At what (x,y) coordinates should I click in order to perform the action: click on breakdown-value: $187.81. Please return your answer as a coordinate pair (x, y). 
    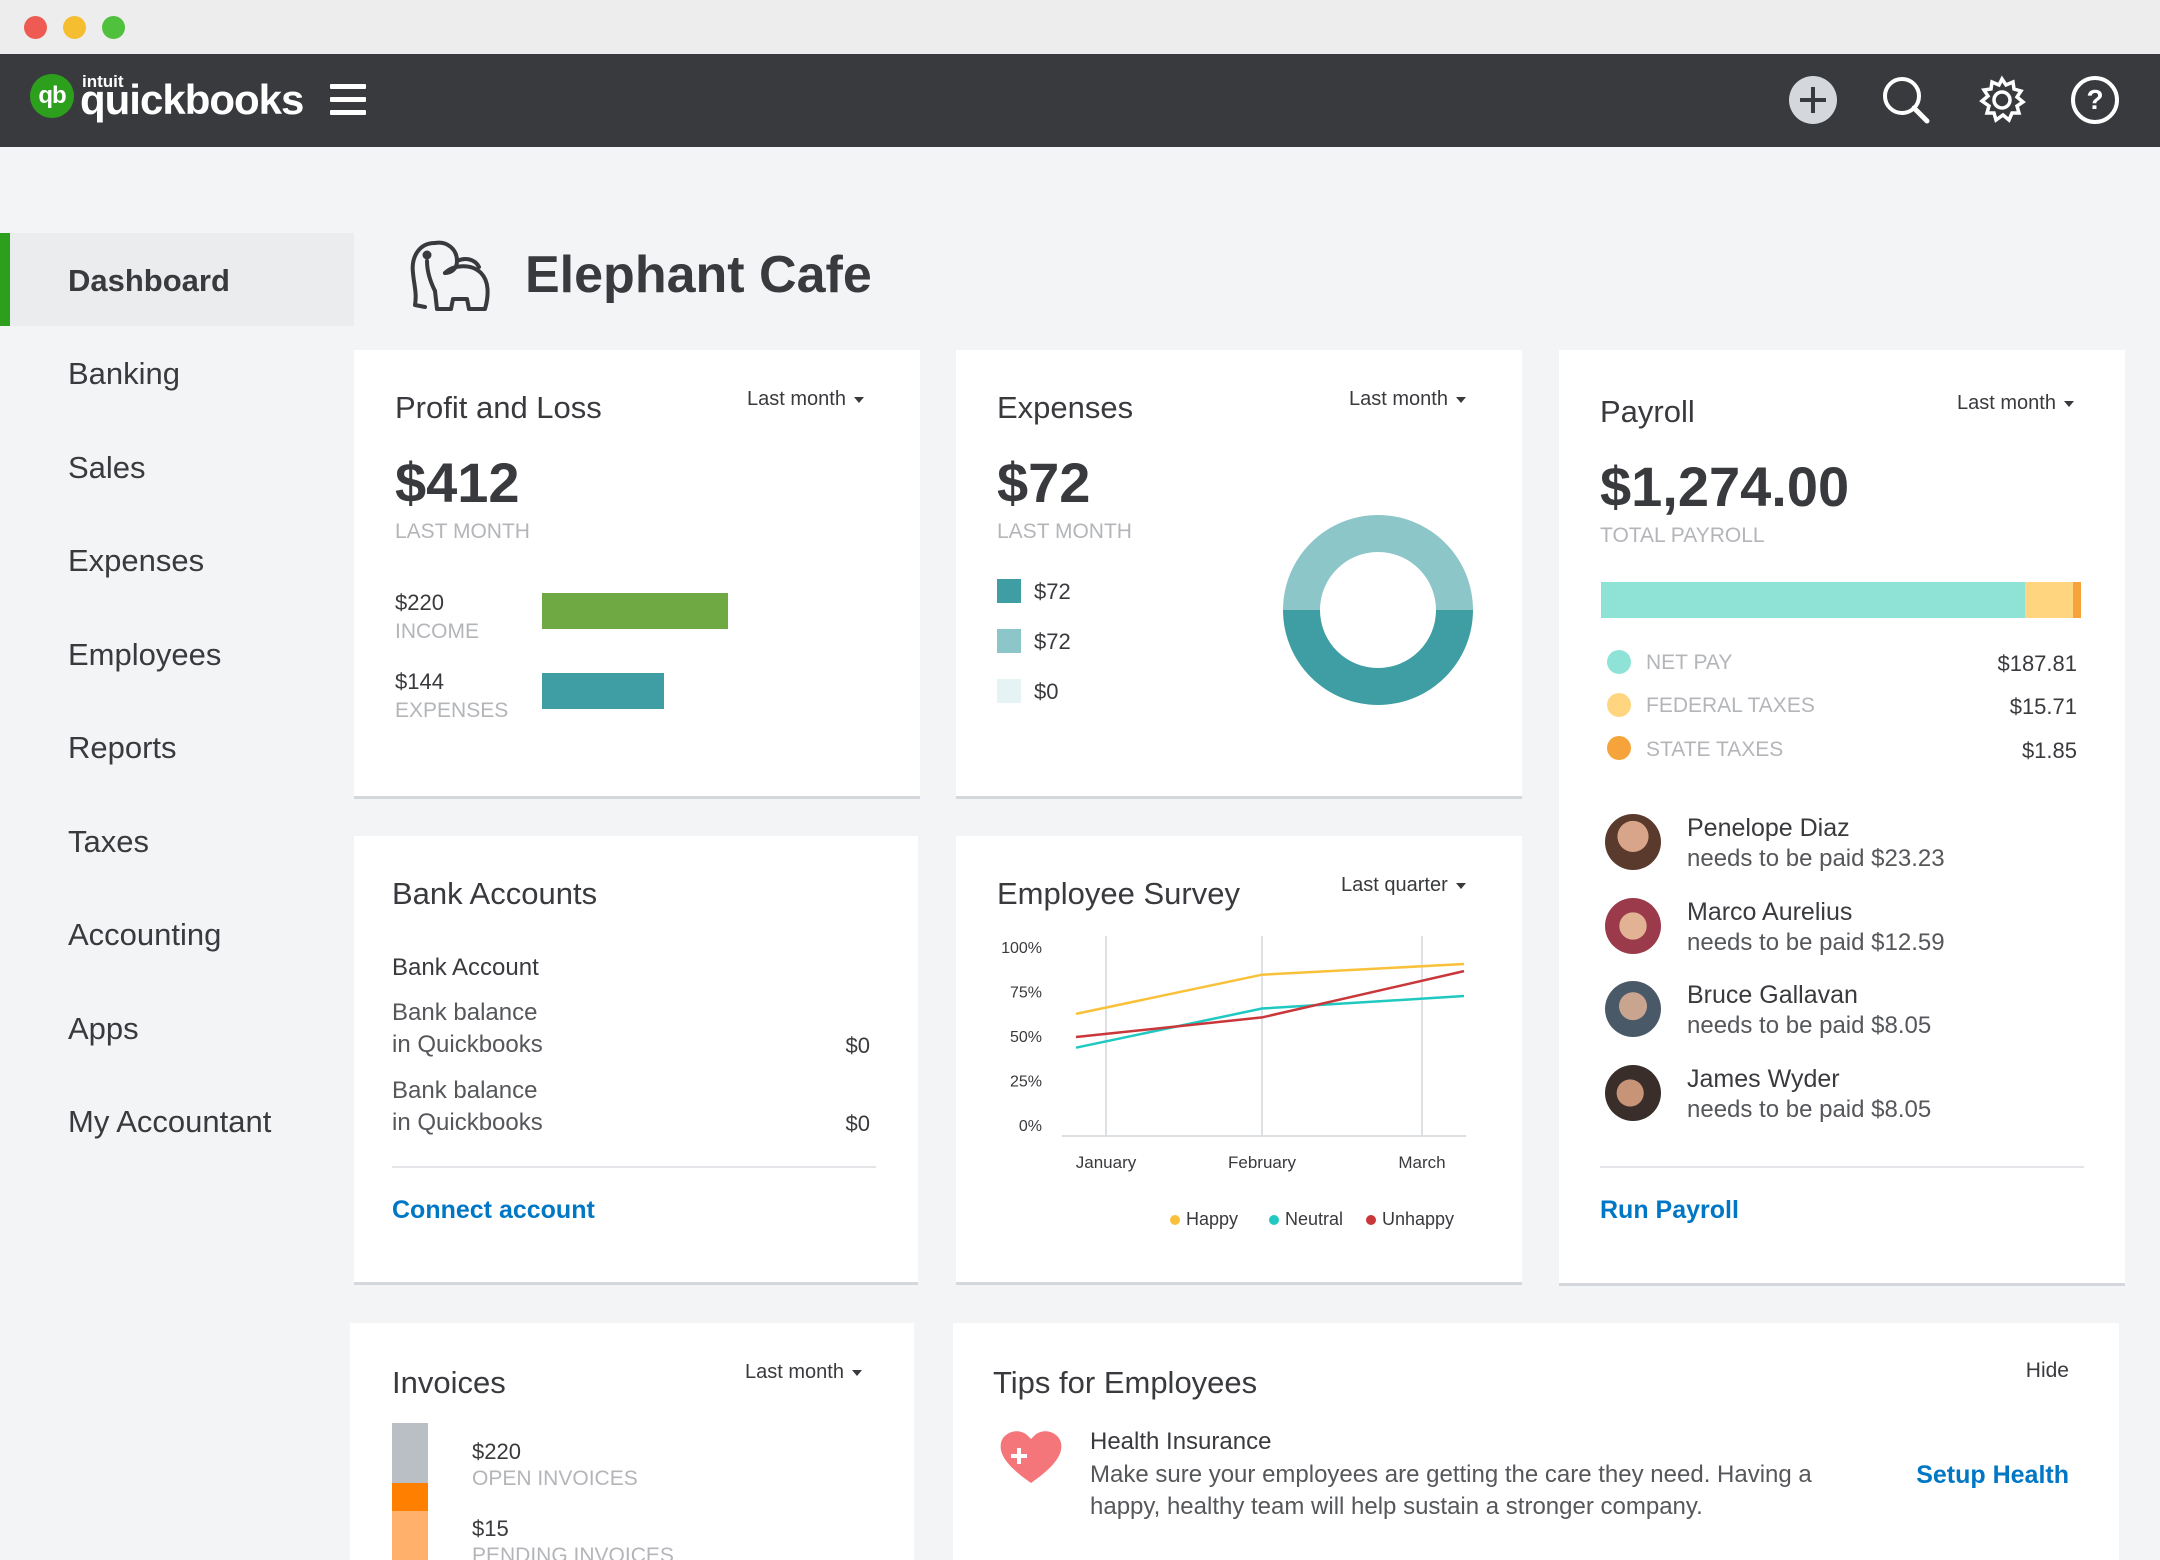
    Looking at the image, I should click on (2037, 663).